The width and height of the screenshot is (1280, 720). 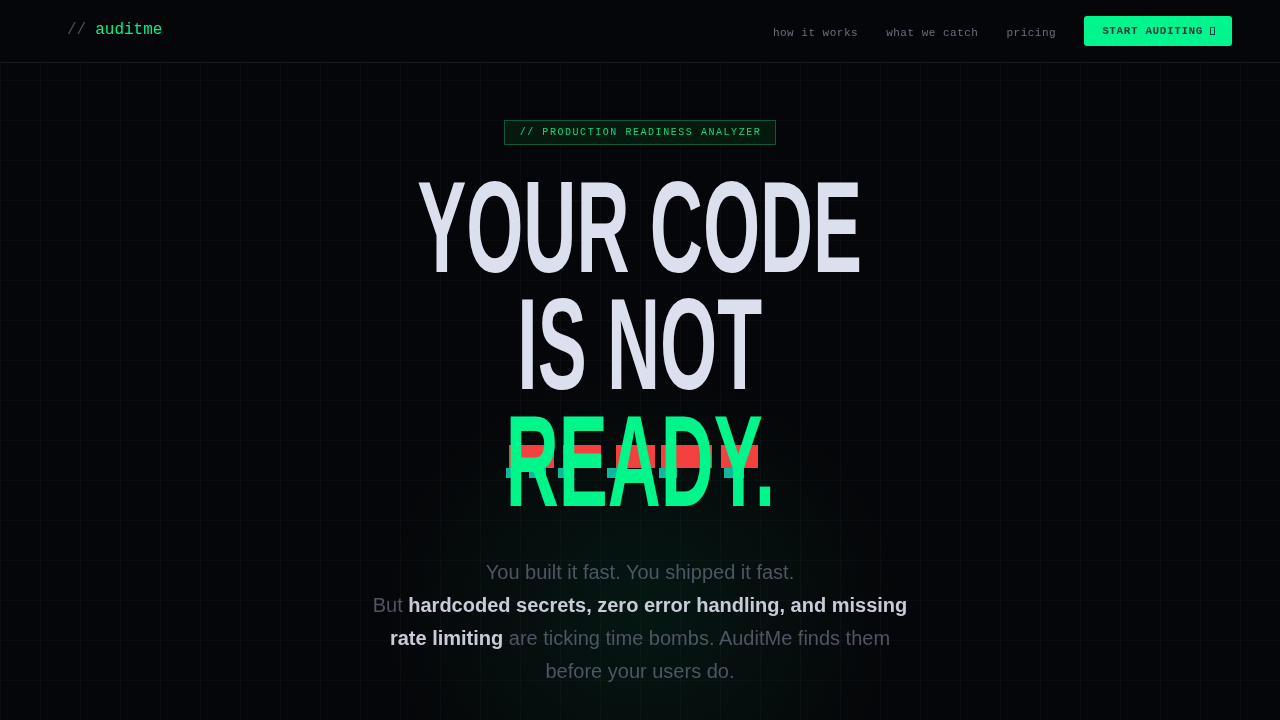 What do you see at coordinates (1212, 31) in the screenshot?
I see `rectangle-icon` at bounding box center [1212, 31].